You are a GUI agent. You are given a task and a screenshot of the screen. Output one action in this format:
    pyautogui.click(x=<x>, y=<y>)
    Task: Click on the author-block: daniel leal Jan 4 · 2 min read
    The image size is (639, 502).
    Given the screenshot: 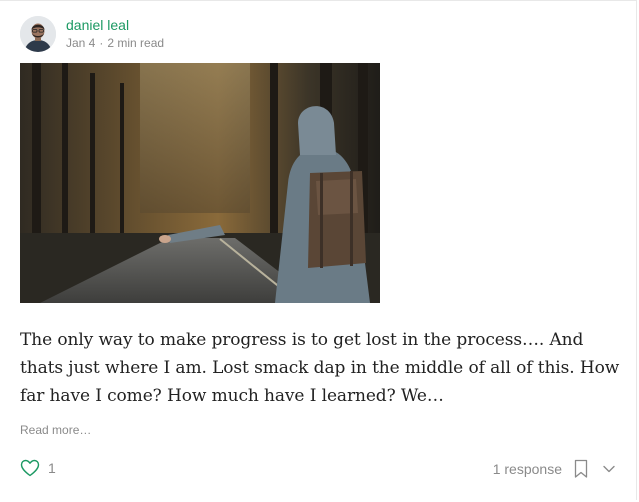 What is the action you would take?
    pyautogui.click(x=92, y=34)
    